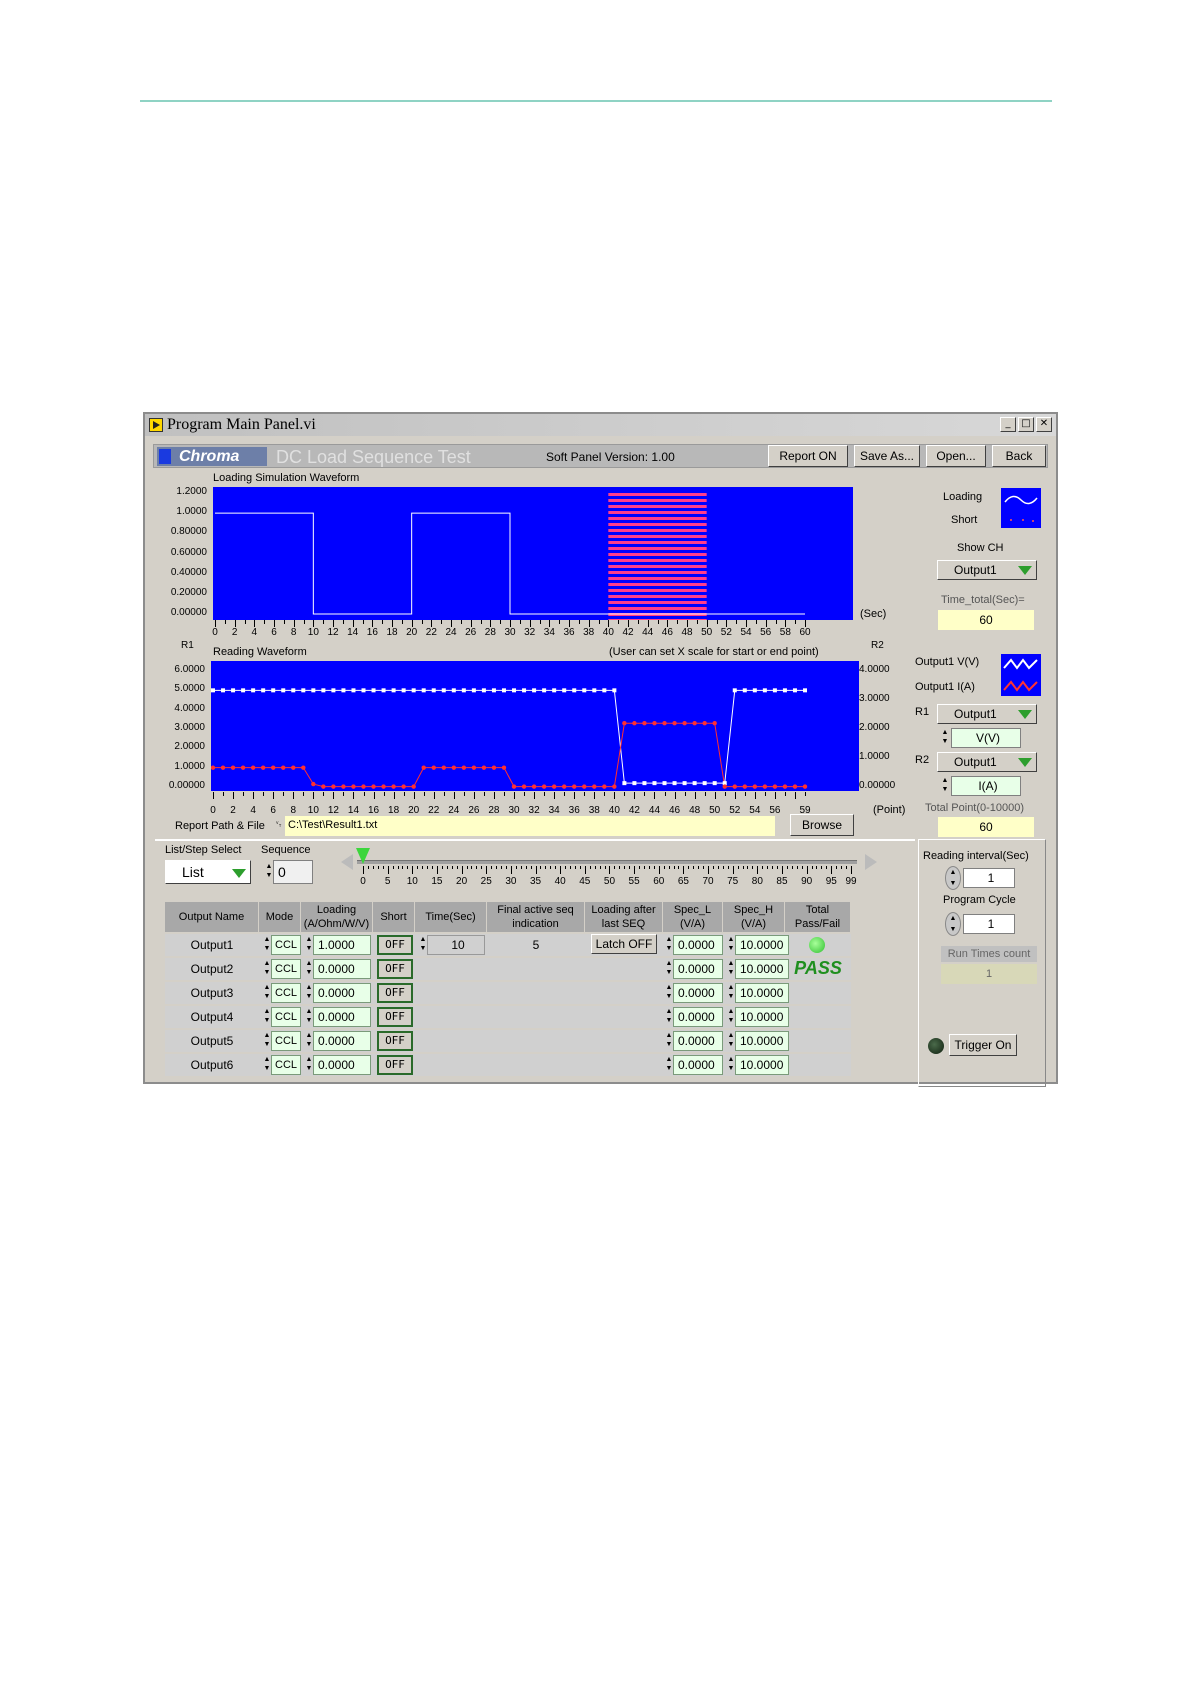 The height and width of the screenshot is (1684, 1190). I want to click on browse-button: Browse, so click(822, 825).